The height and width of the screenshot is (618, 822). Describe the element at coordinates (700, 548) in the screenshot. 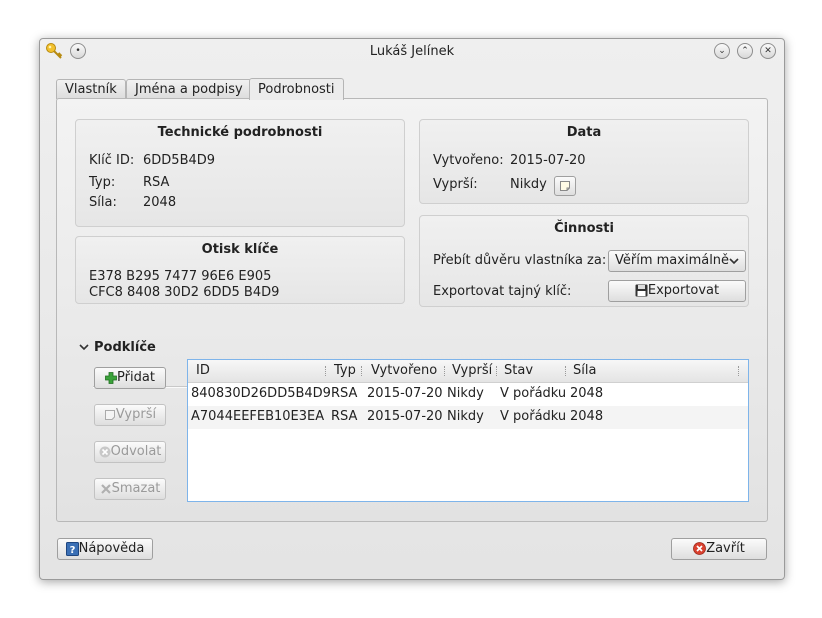

I see `close-icon` at that location.